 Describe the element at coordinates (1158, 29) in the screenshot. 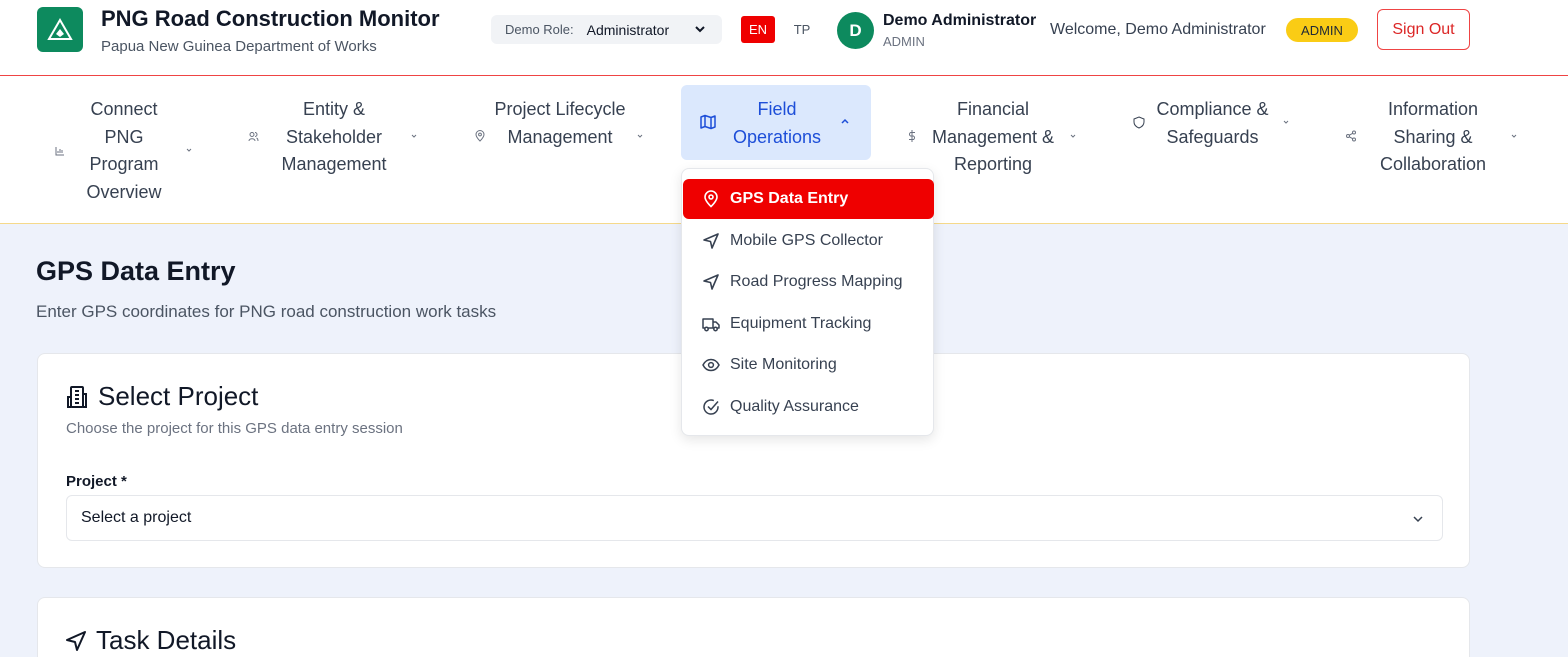

I see `welcome-text: Welcome, Demo Administrator` at that location.